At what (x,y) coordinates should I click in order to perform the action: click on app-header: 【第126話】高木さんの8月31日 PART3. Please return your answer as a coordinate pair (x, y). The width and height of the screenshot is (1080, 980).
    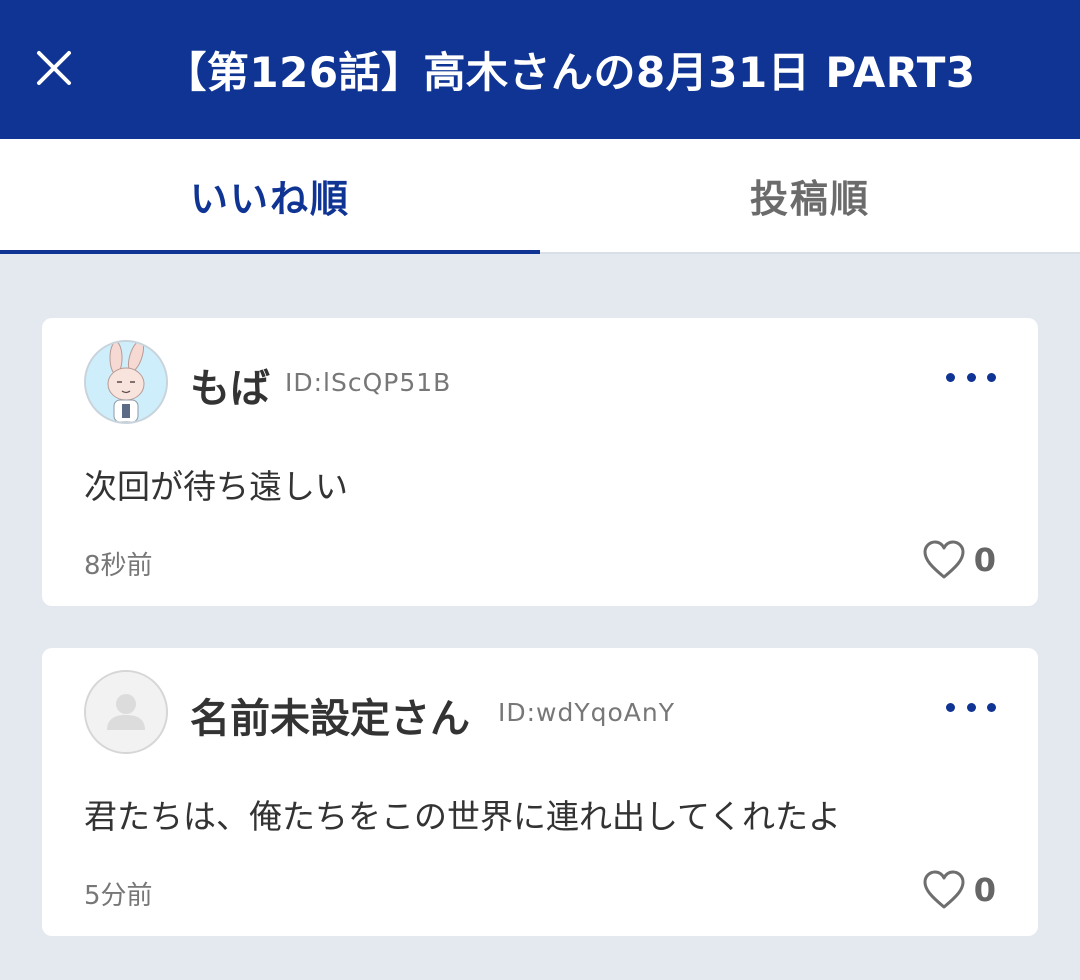
    Looking at the image, I should click on (540, 69).